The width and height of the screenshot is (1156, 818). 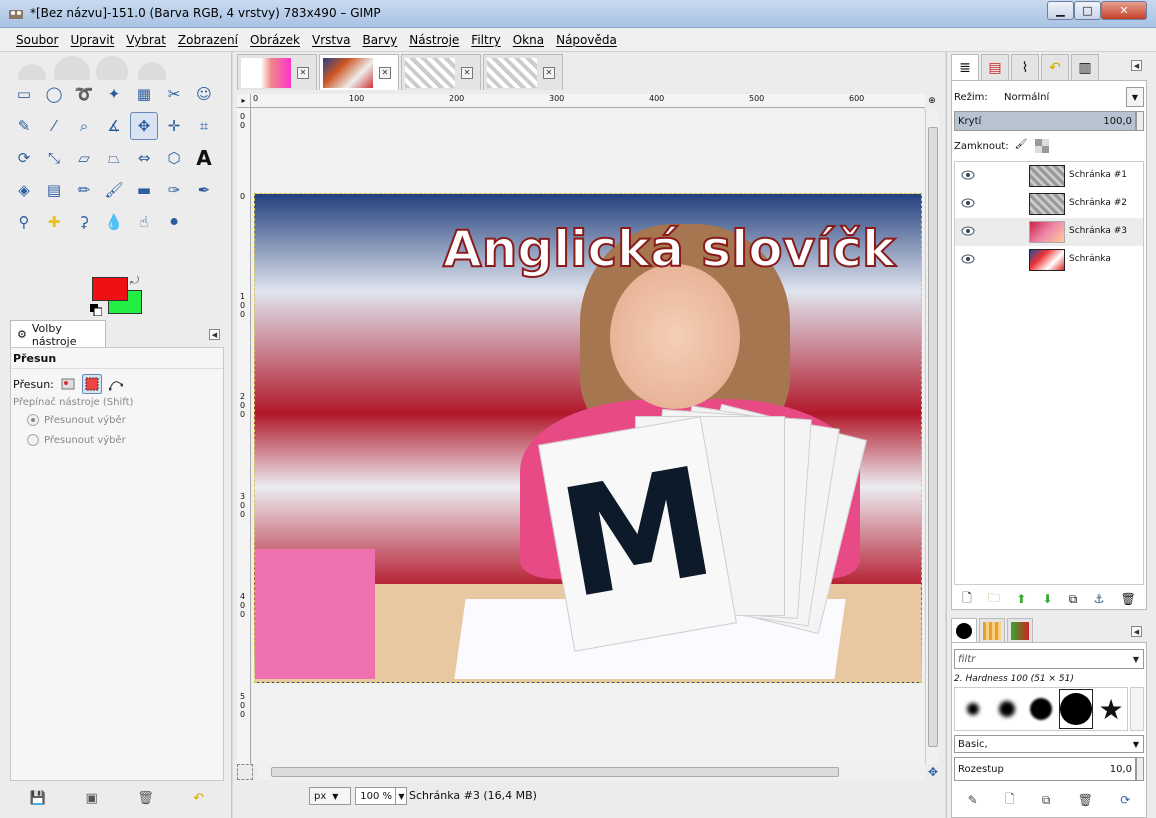 What do you see at coordinates (38, 798) in the screenshot?
I see `save-options-icon: 💾` at bounding box center [38, 798].